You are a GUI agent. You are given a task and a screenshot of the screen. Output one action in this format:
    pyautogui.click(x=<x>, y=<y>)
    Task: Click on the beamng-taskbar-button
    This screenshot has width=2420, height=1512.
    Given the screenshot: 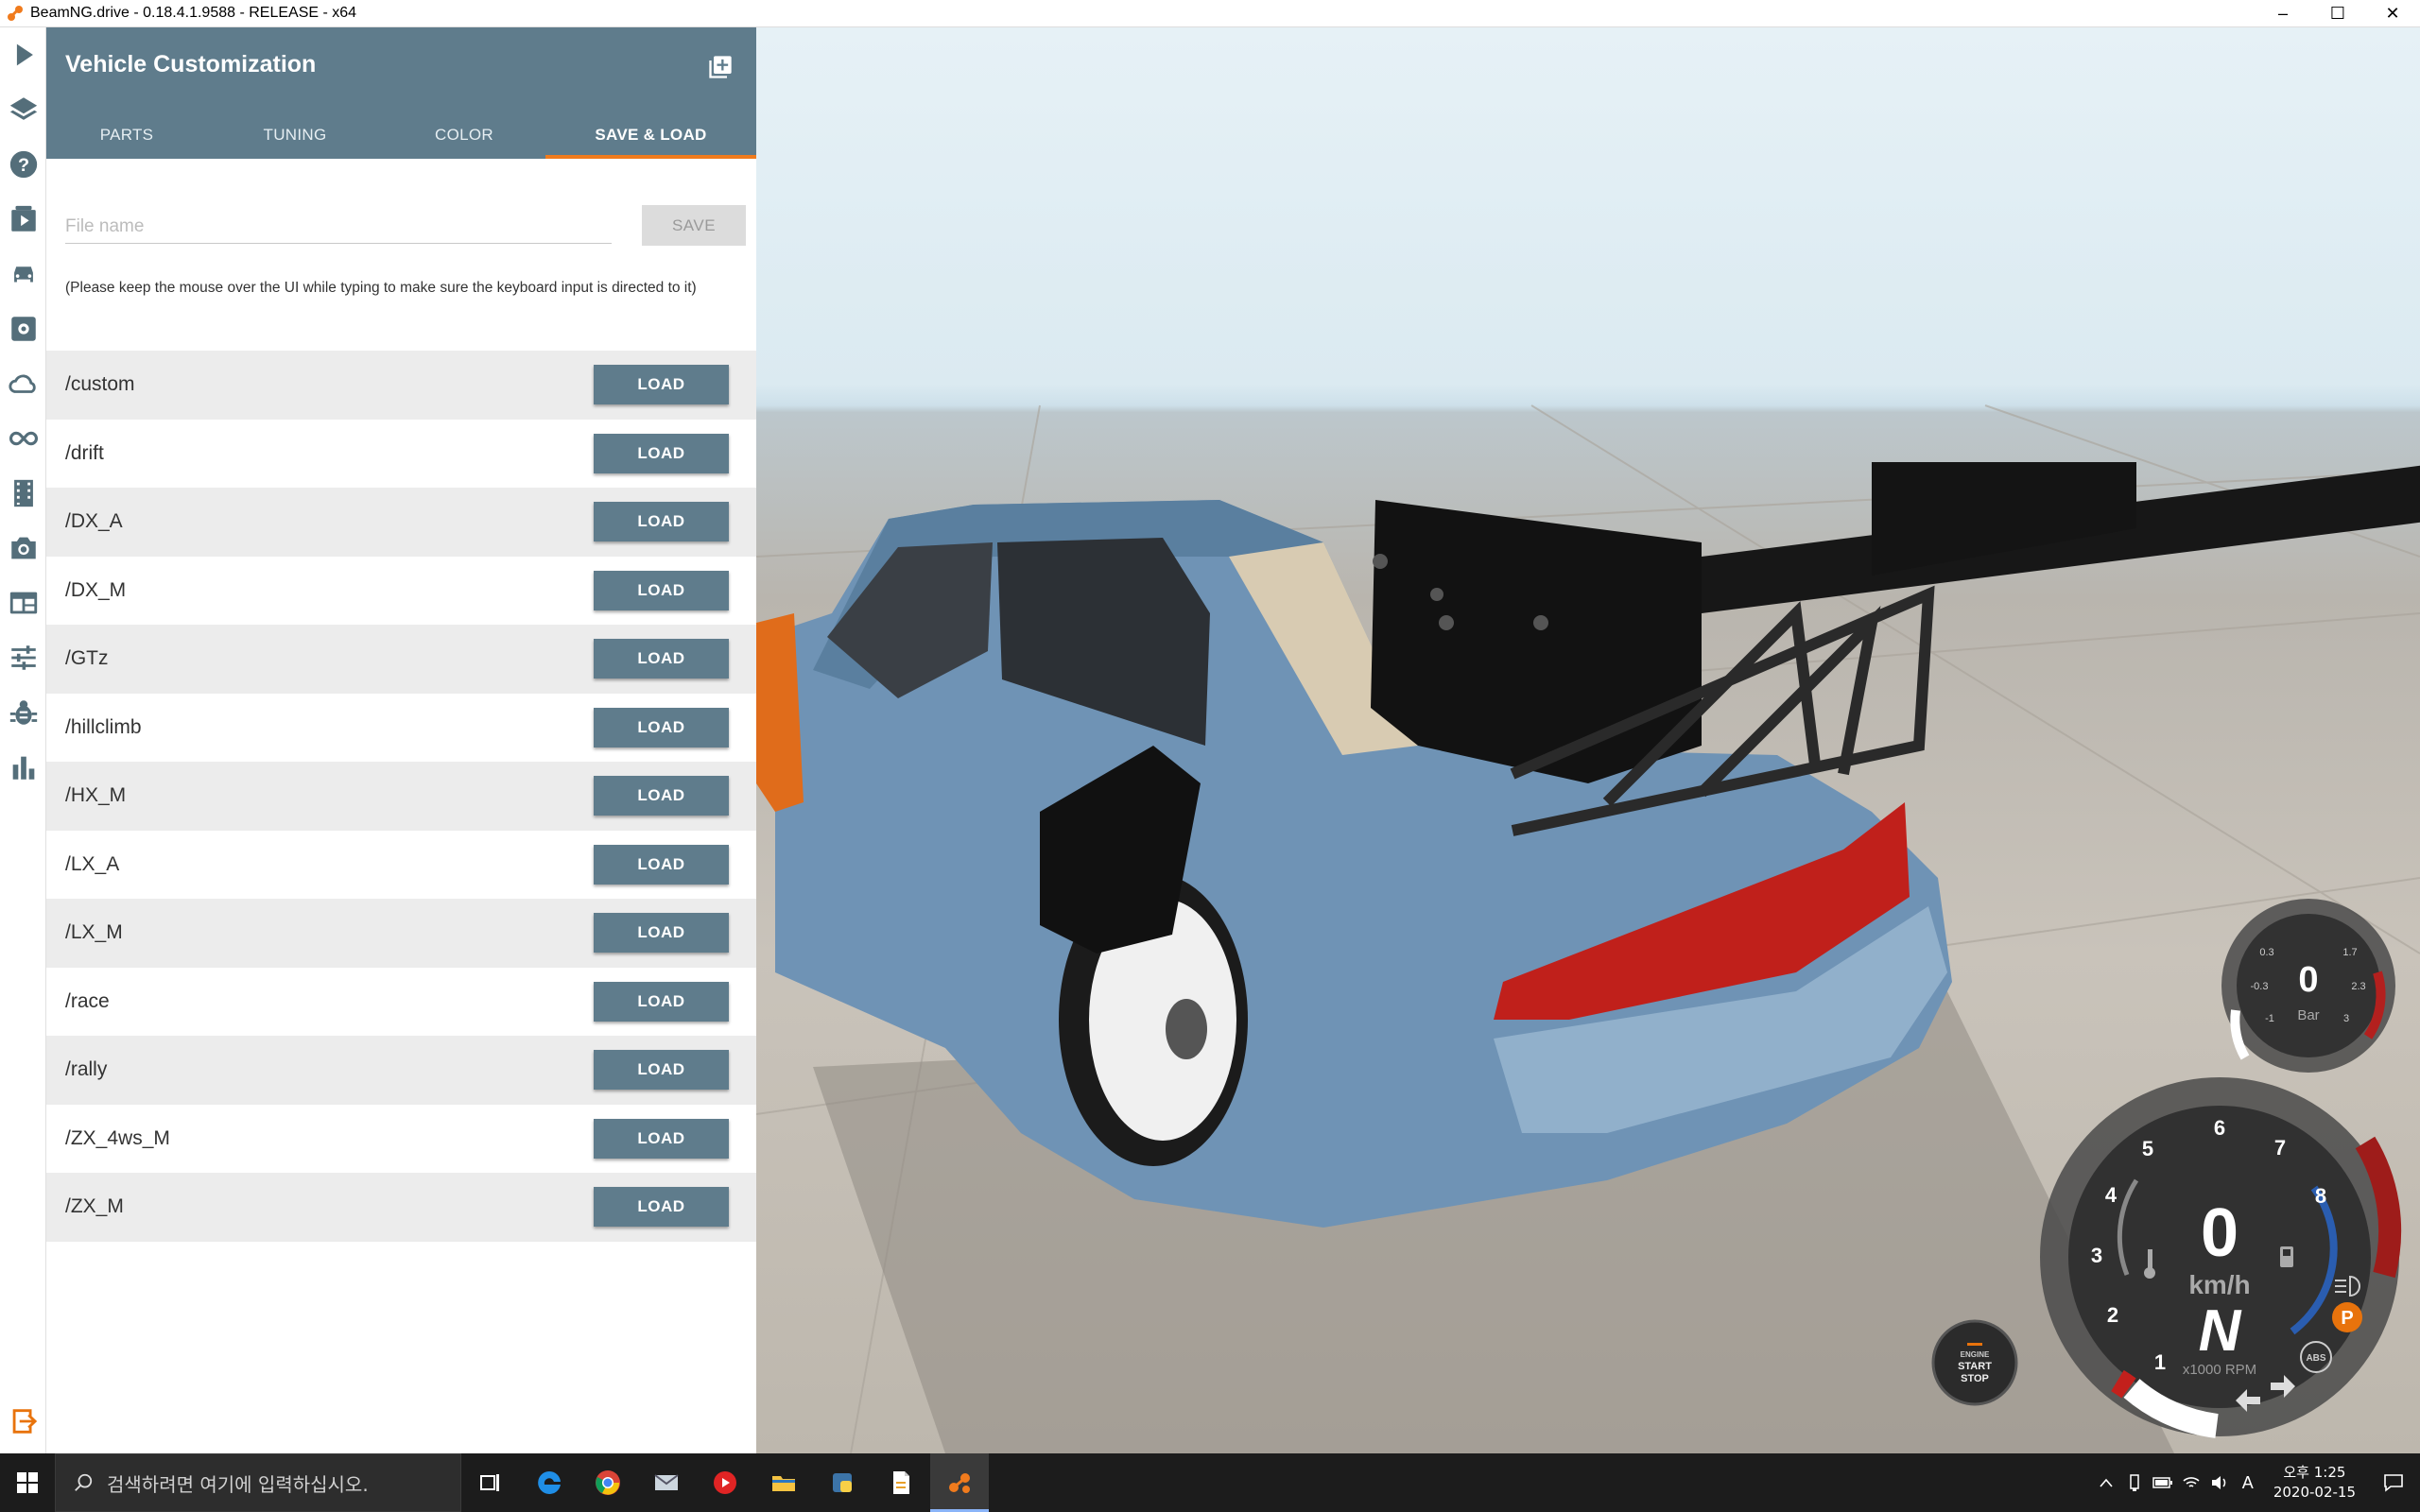 What is the action you would take?
    pyautogui.click(x=959, y=1482)
    